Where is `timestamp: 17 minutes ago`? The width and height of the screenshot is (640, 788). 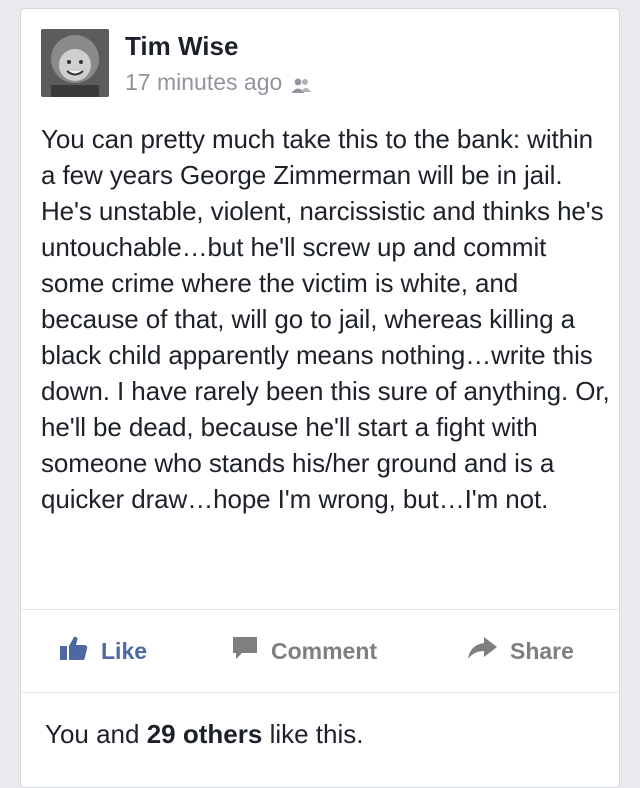 timestamp: 17 minutes ago is located at coordinates (203, 82).